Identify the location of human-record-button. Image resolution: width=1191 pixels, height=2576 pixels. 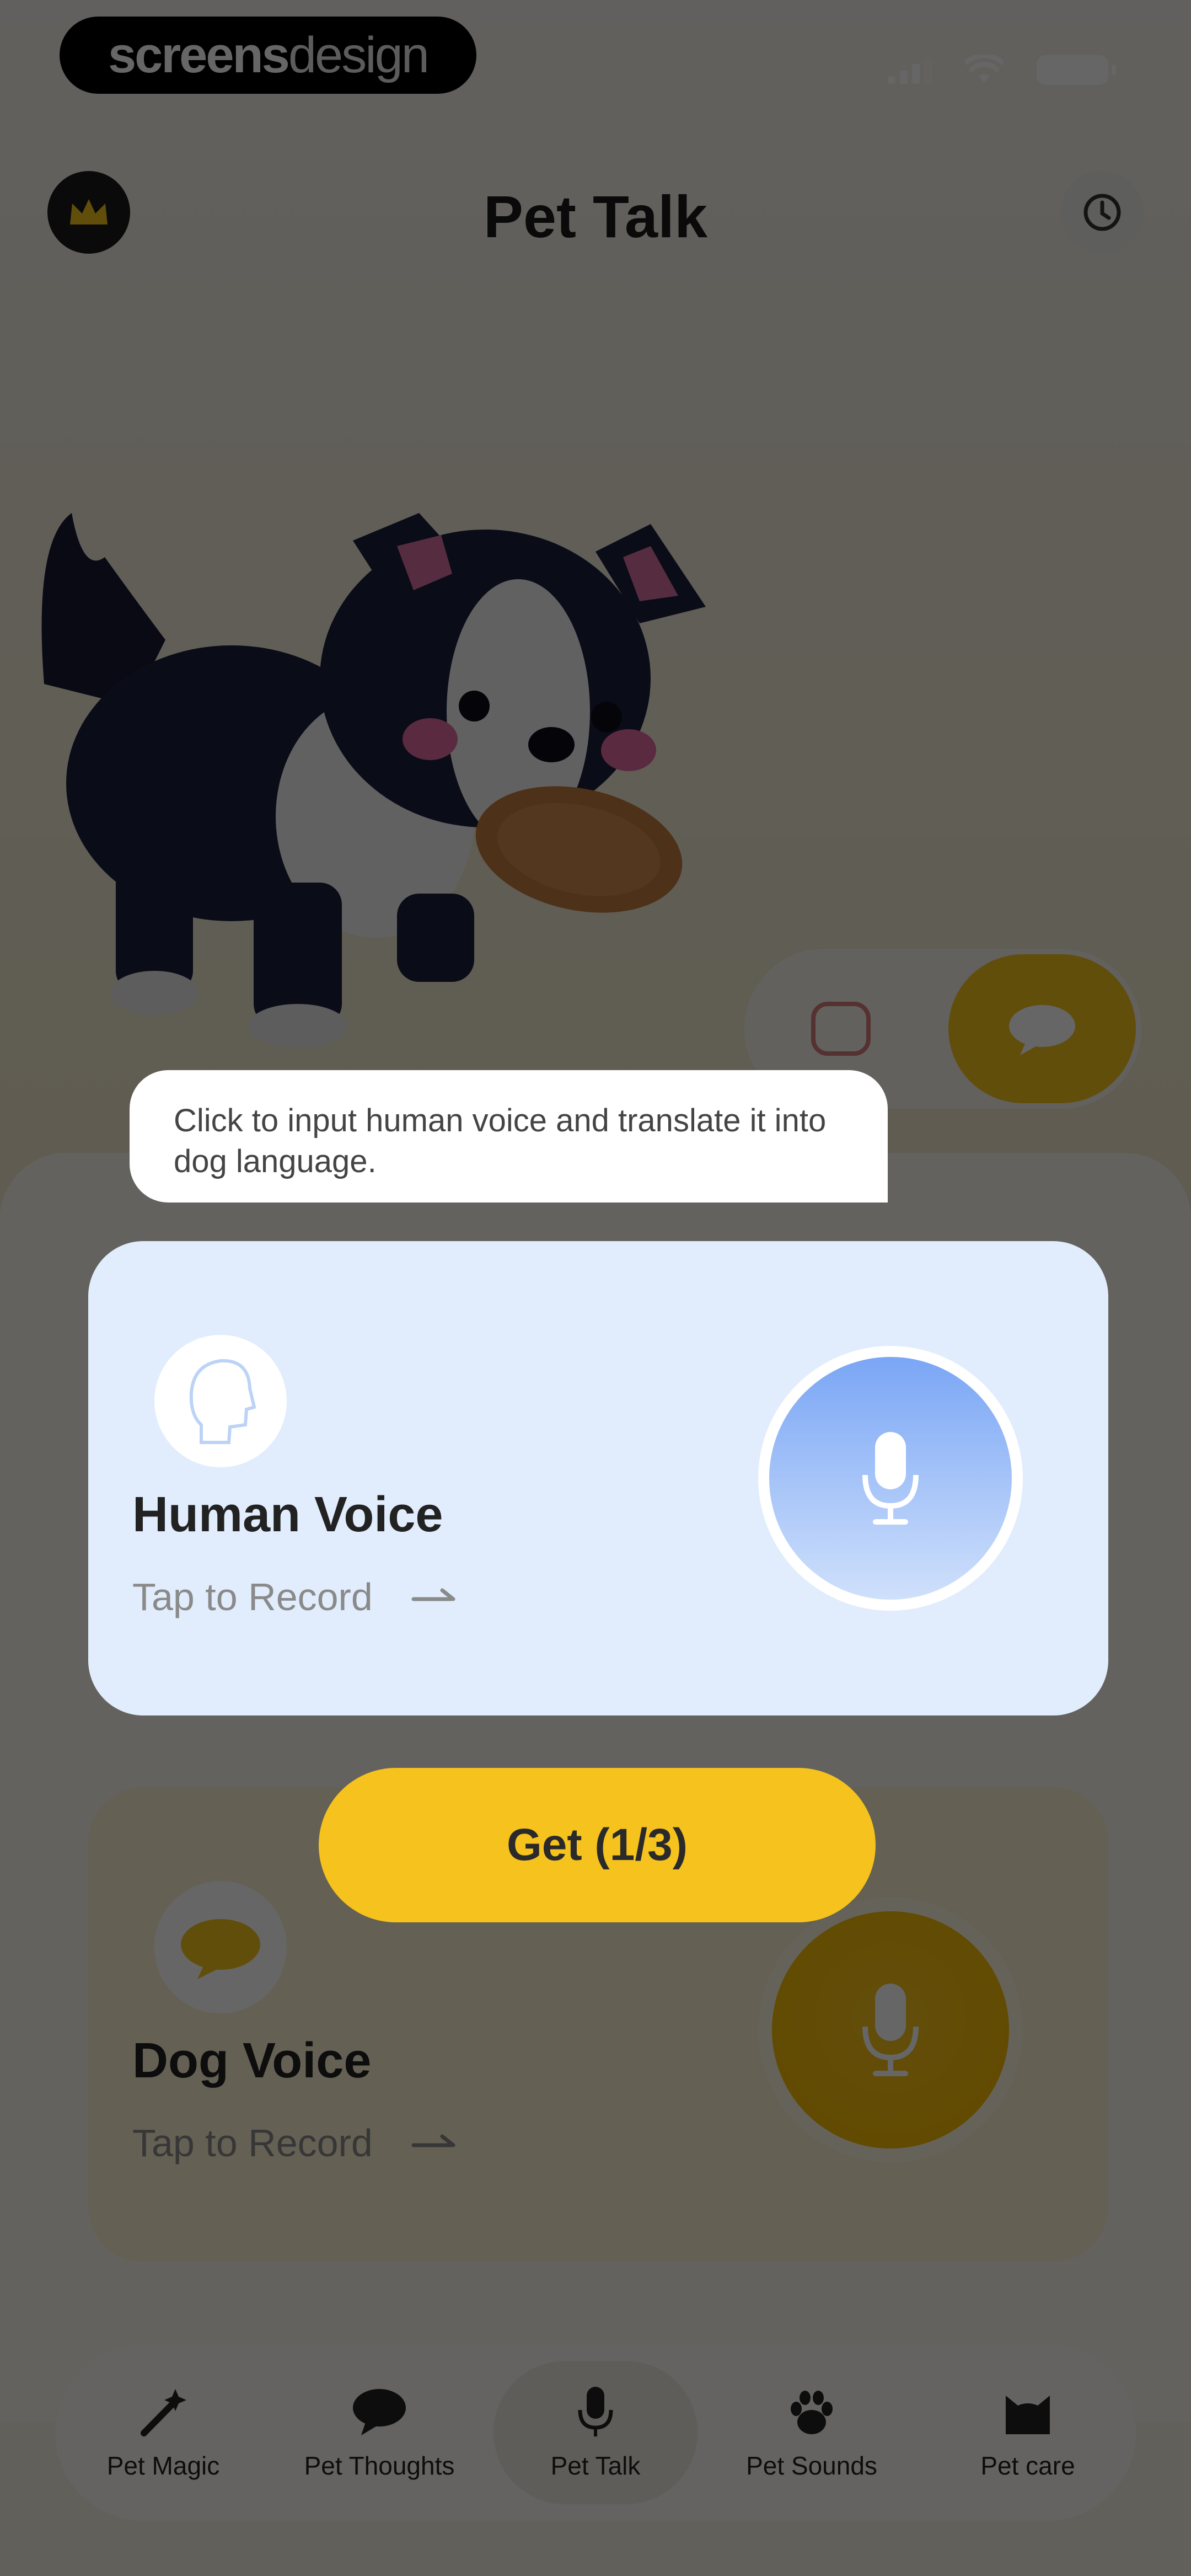
(891, 1478).